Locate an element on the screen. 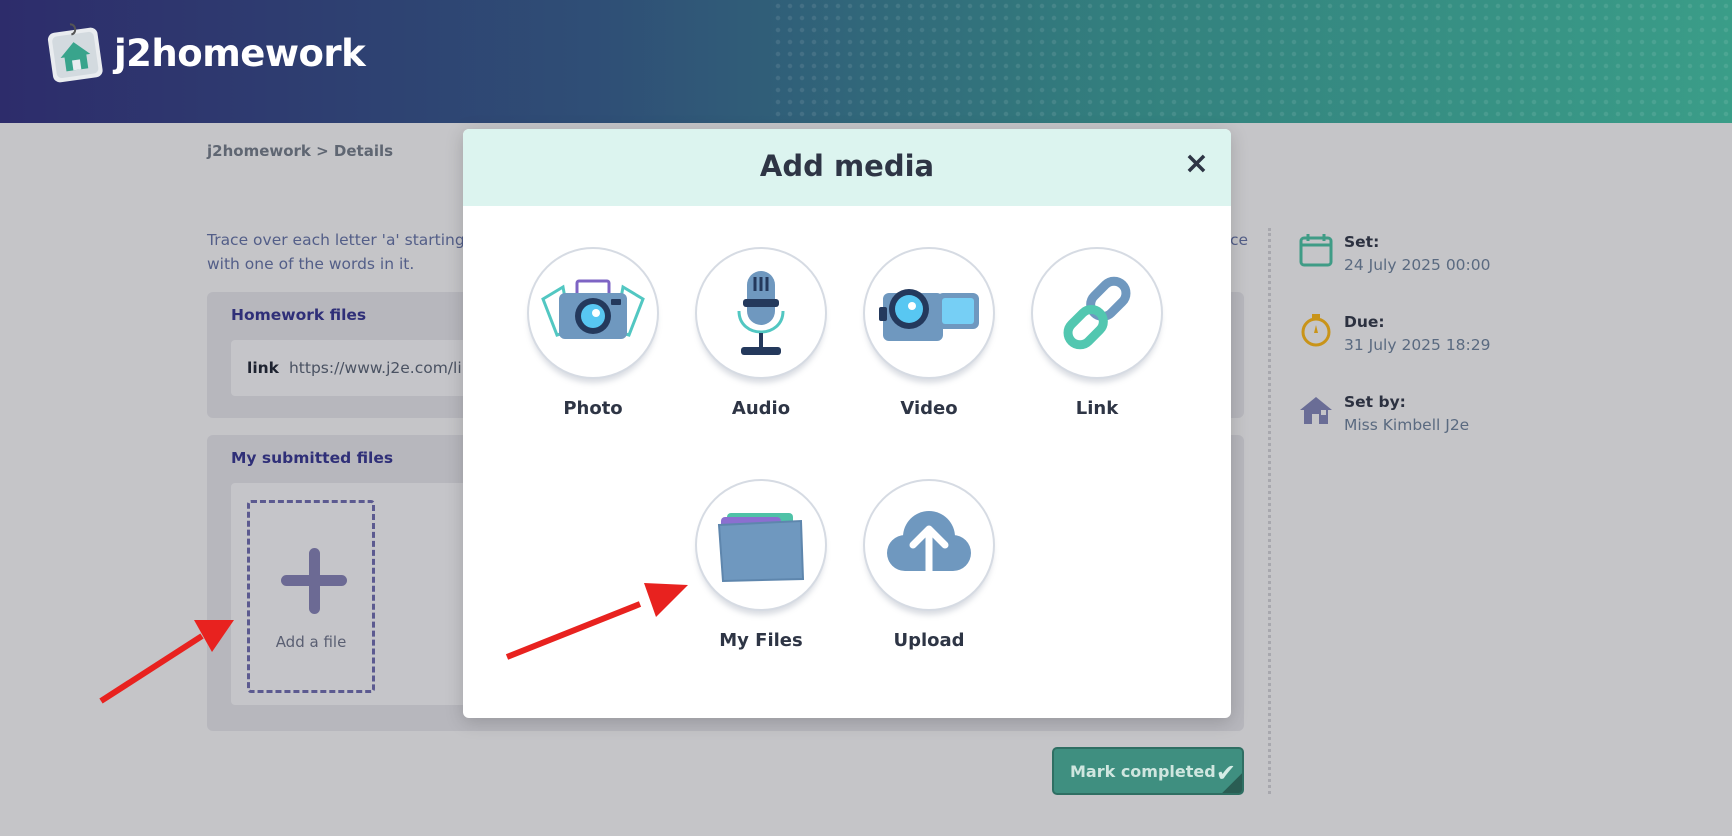 The height and width of the screenshot is (836, 1732). annotation-arrows is located at coordinates (393, 643).